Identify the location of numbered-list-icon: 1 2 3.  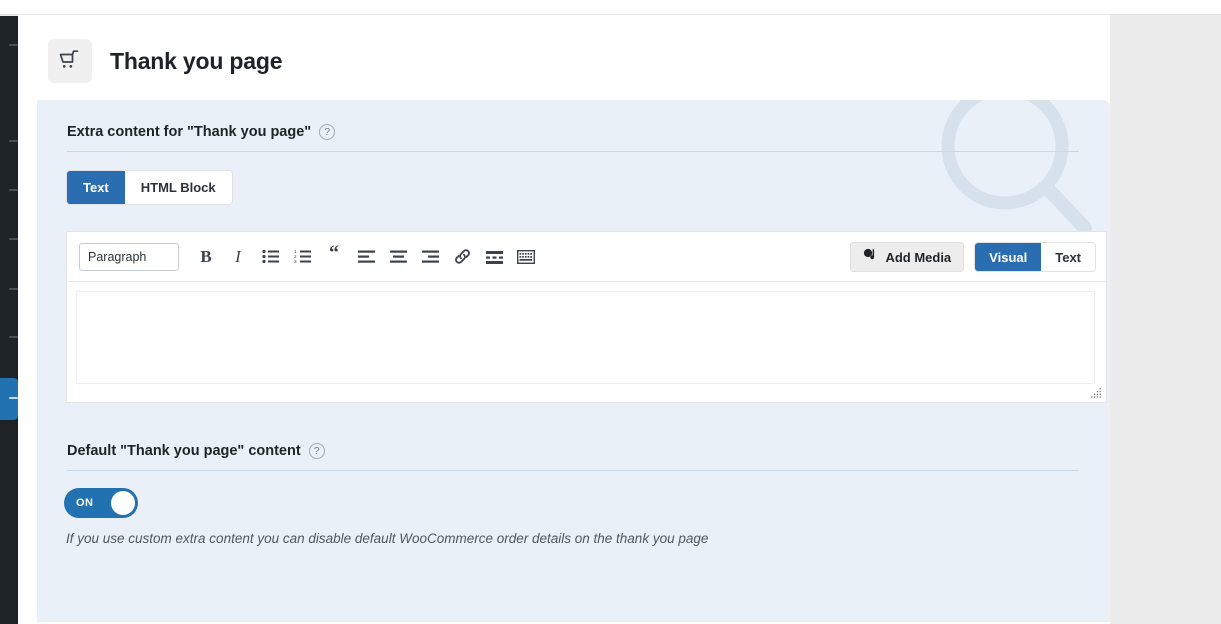
(302, 257).